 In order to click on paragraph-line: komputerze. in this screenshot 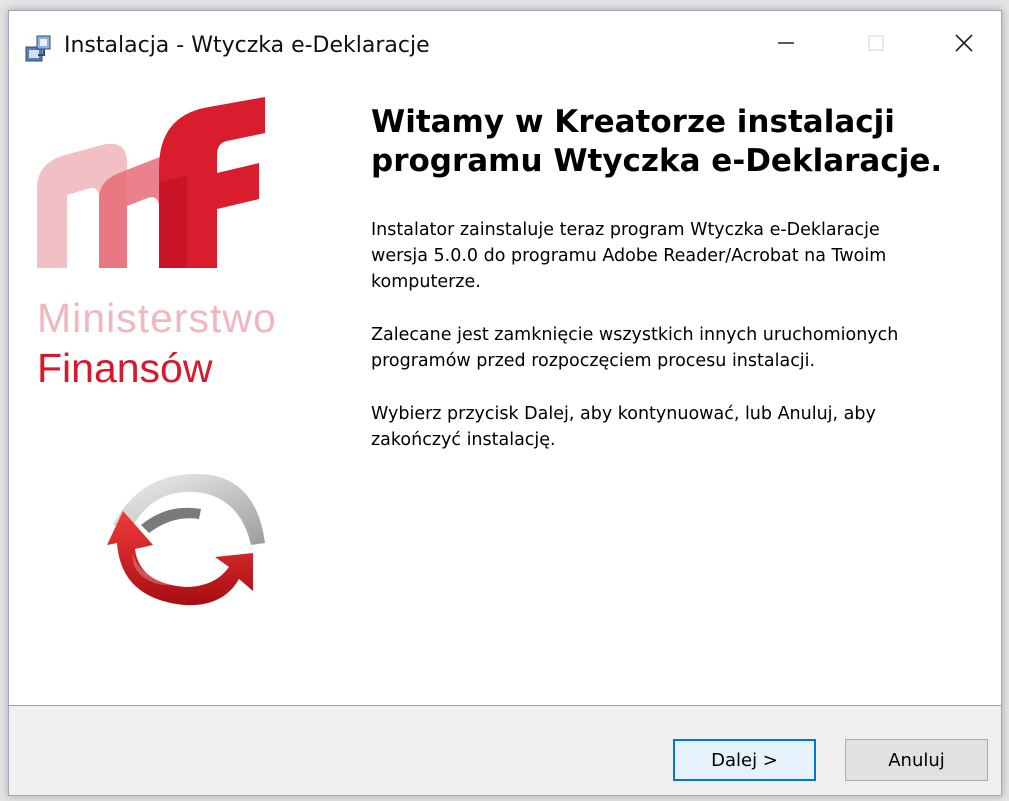, I will do `click(426, 282)`.